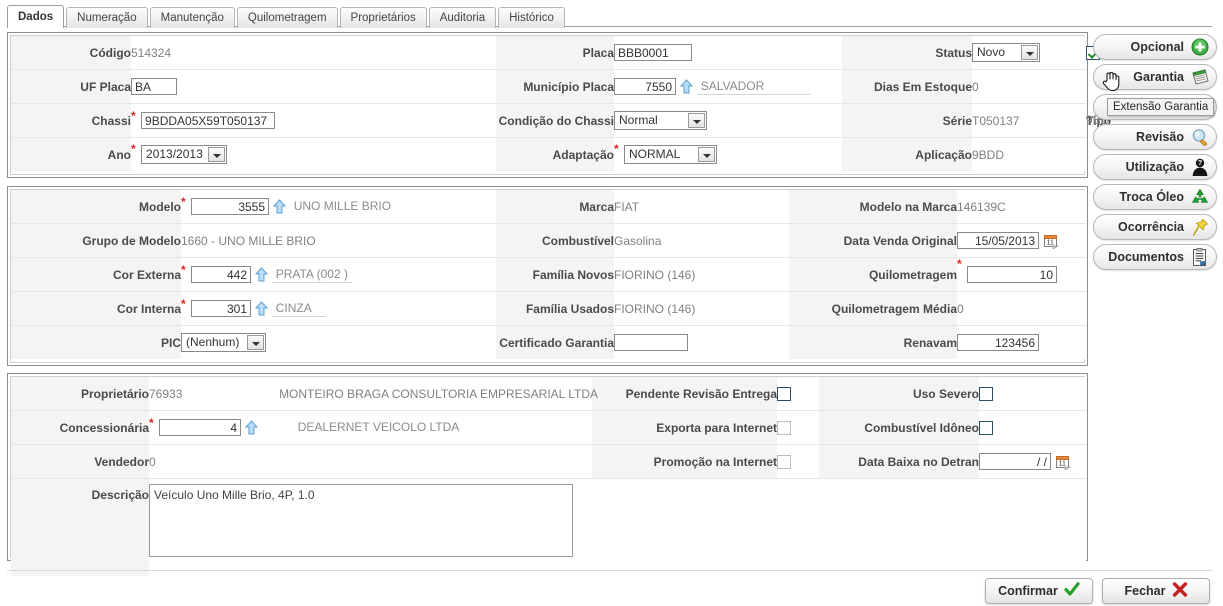  Describe the element at coordinates (998, 240) in the screenshot. I see `data-venda-original-input: 15/05/2013` at that location.